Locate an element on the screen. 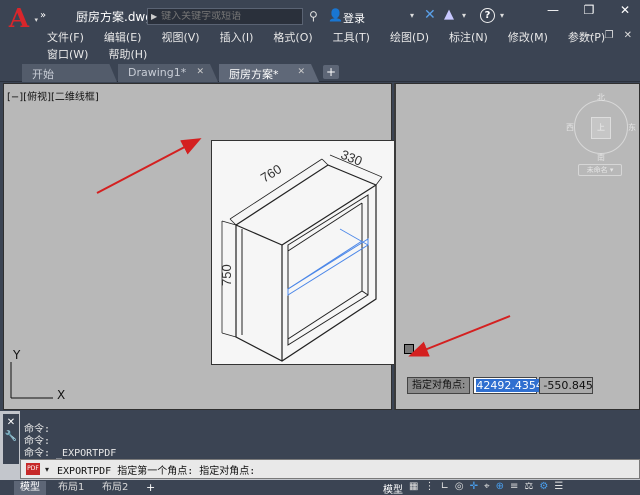 This screenshot has height=495, width=640. tab-label: 开始 is located at coordinates (43, 74).